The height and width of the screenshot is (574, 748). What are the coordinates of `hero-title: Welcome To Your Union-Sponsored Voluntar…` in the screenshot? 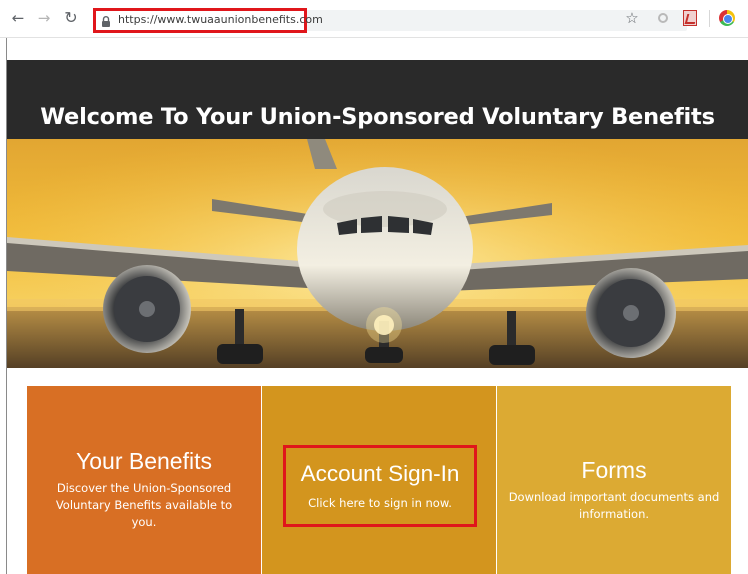 It's located at (377, 117).